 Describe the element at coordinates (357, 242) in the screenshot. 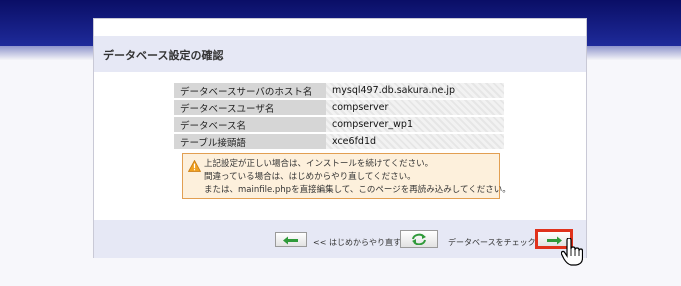

I see `restart-link: << はじめからやり直す` at that location.